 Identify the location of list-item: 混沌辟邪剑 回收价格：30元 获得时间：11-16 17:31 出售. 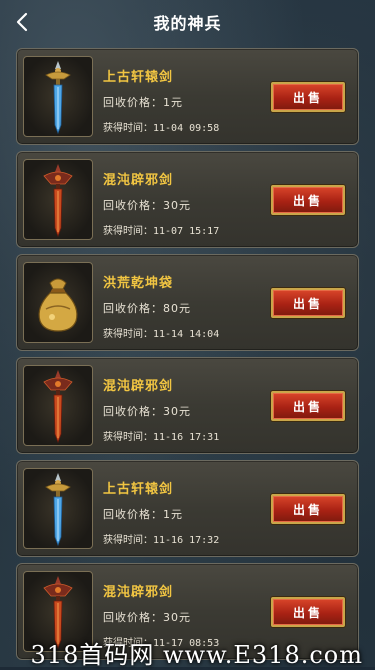
(187, 405).